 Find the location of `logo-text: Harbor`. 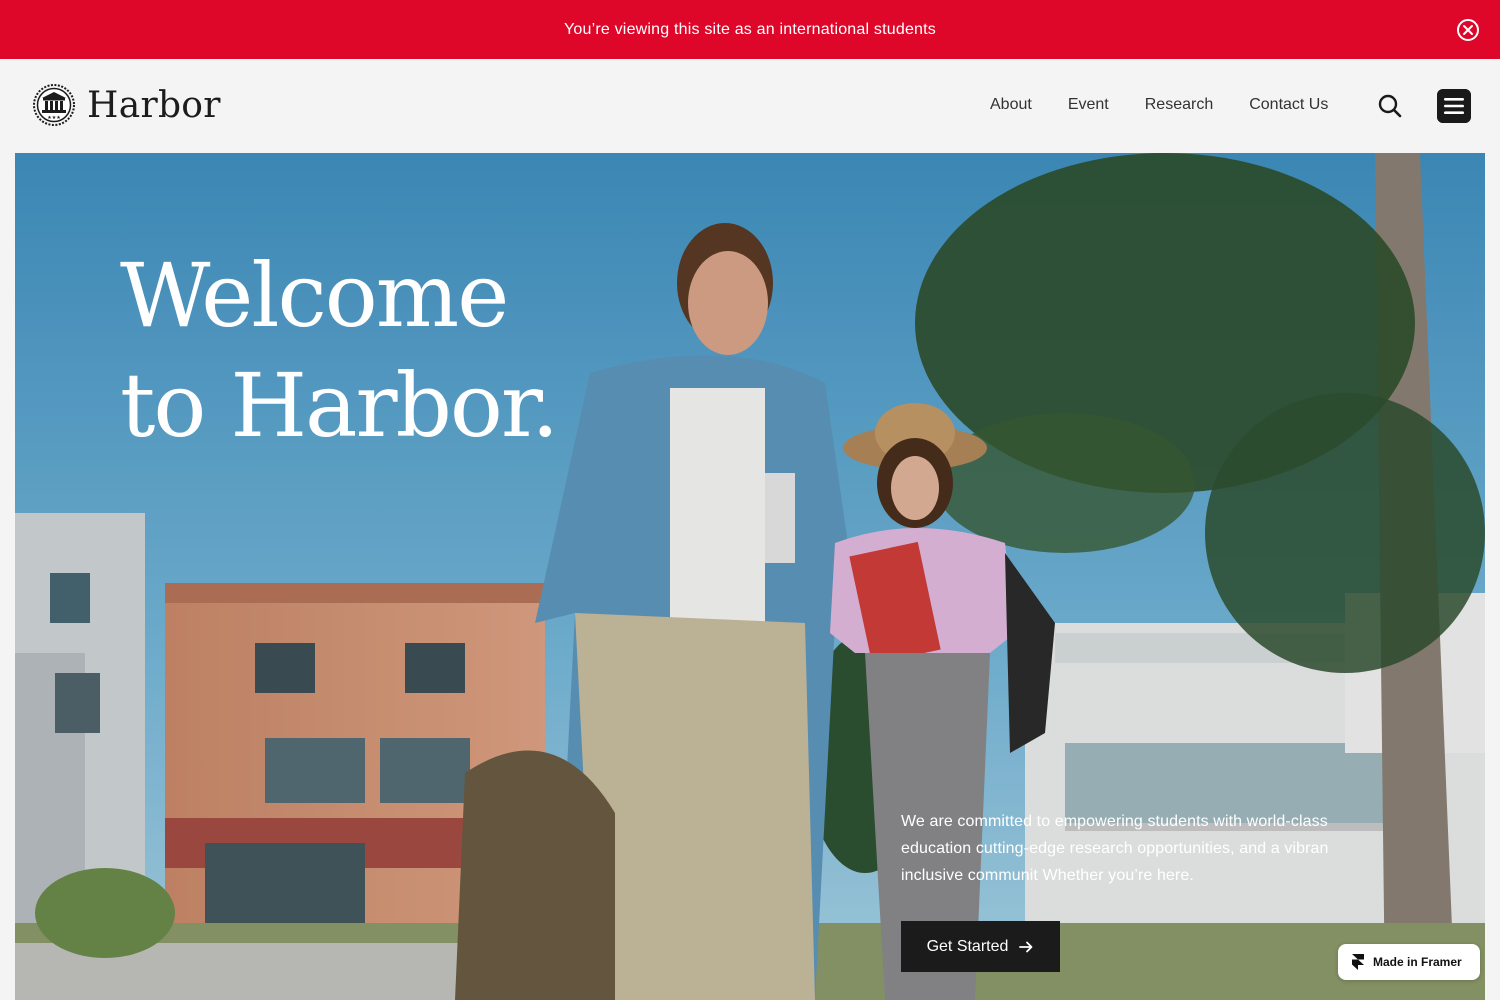

logo-text: Harbor is located at coordinates (154, 105).